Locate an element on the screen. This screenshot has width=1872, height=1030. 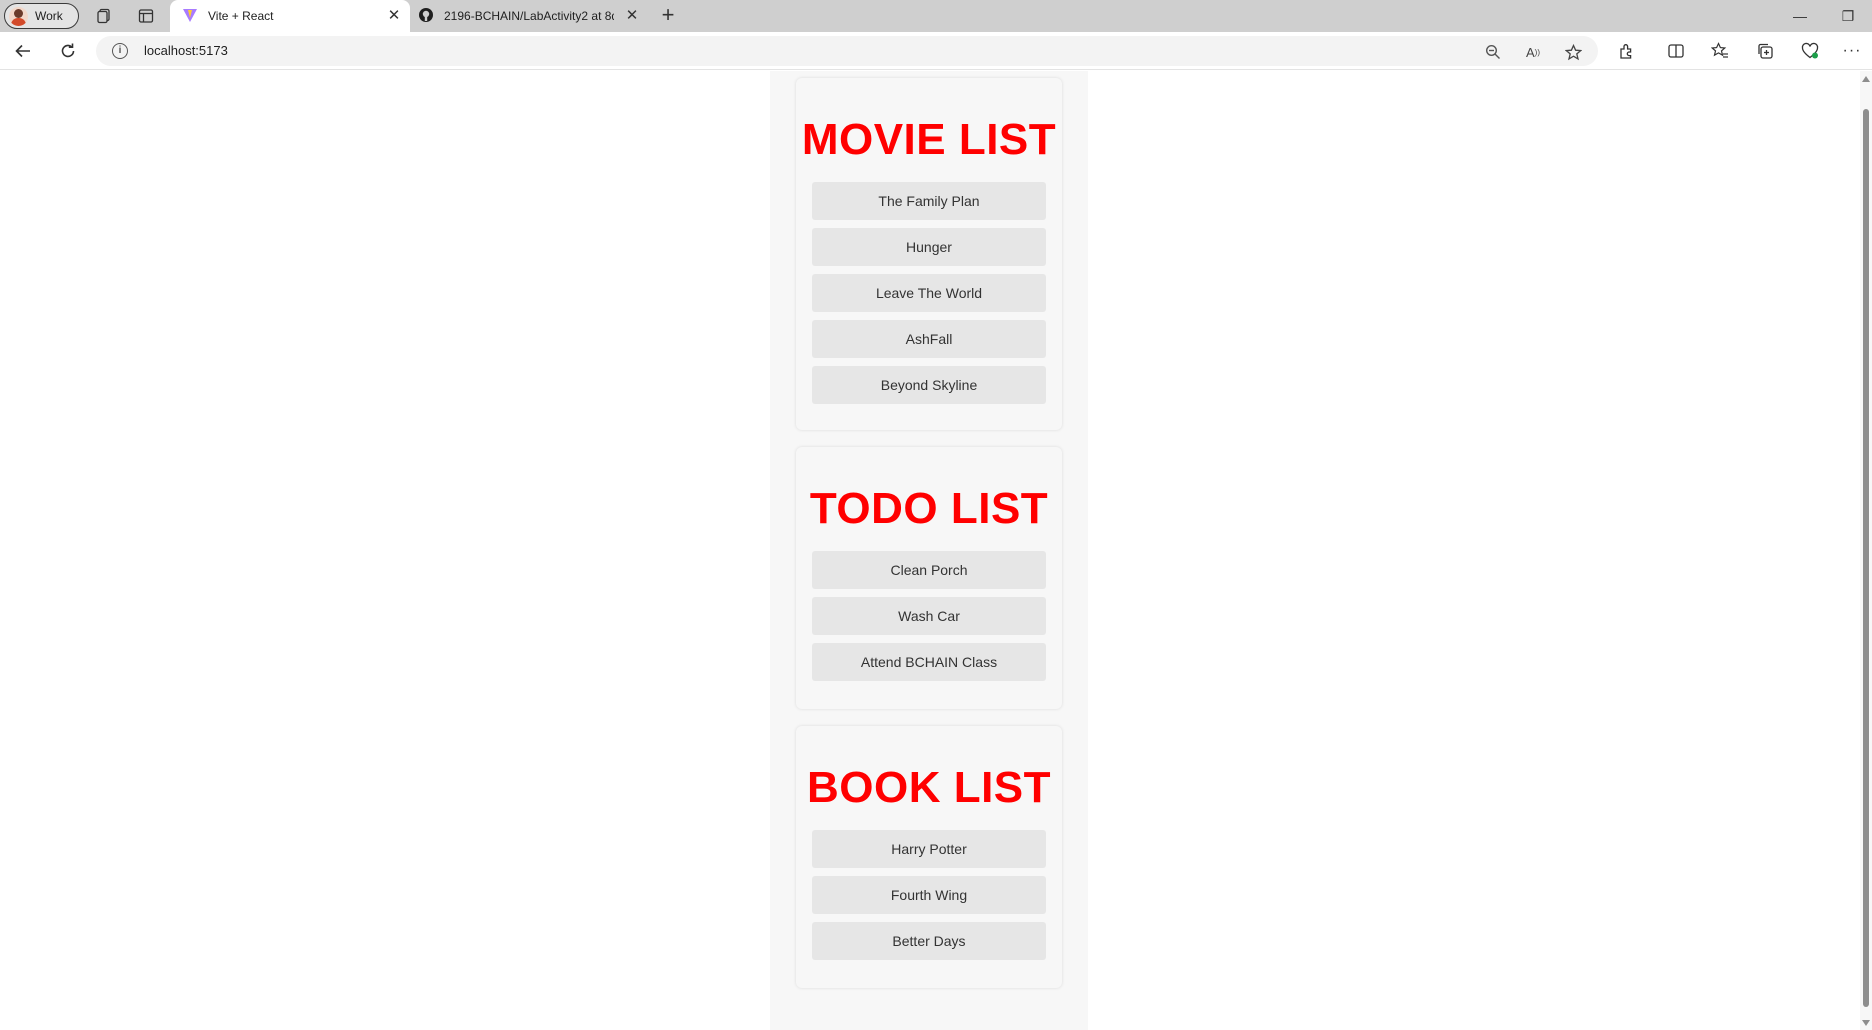
scrollbar-thumb is located at coordinates (1866, 558).